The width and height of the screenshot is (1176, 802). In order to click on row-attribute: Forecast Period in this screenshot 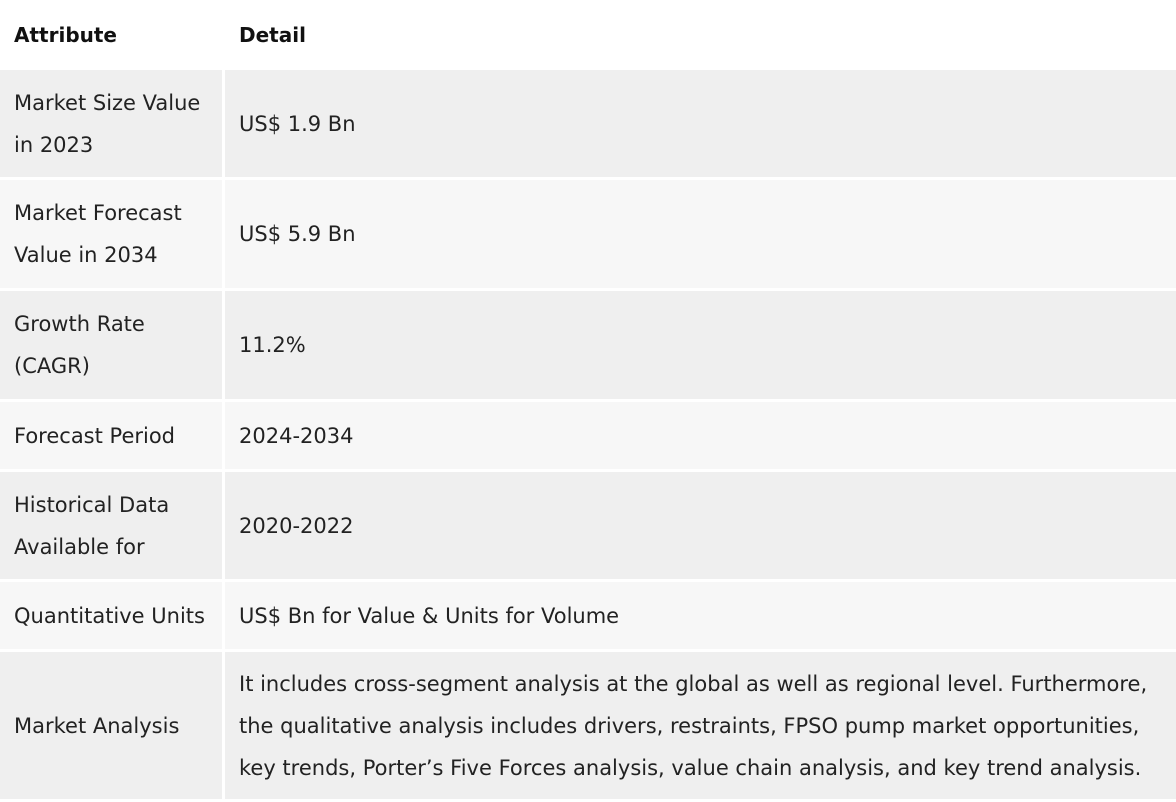, I will do `click(112, 437)`.